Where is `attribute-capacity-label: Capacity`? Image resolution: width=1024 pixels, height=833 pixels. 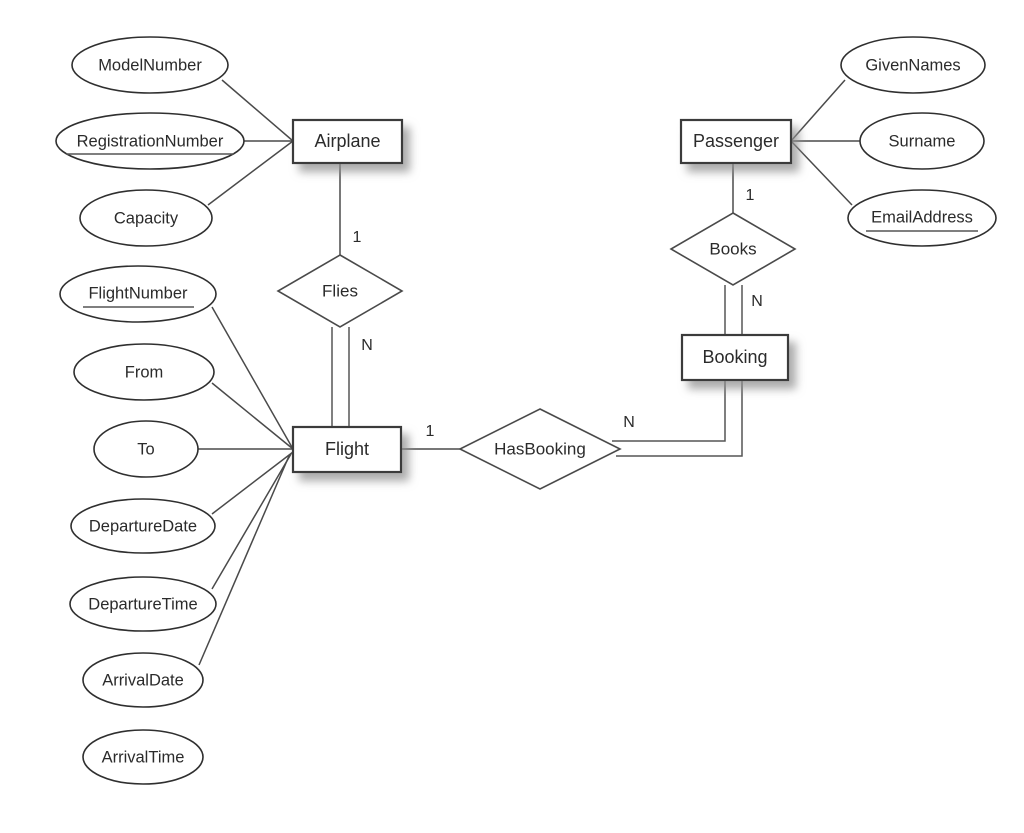 attribute-capacity-label: Capacity is located at coordinates (146, 218).